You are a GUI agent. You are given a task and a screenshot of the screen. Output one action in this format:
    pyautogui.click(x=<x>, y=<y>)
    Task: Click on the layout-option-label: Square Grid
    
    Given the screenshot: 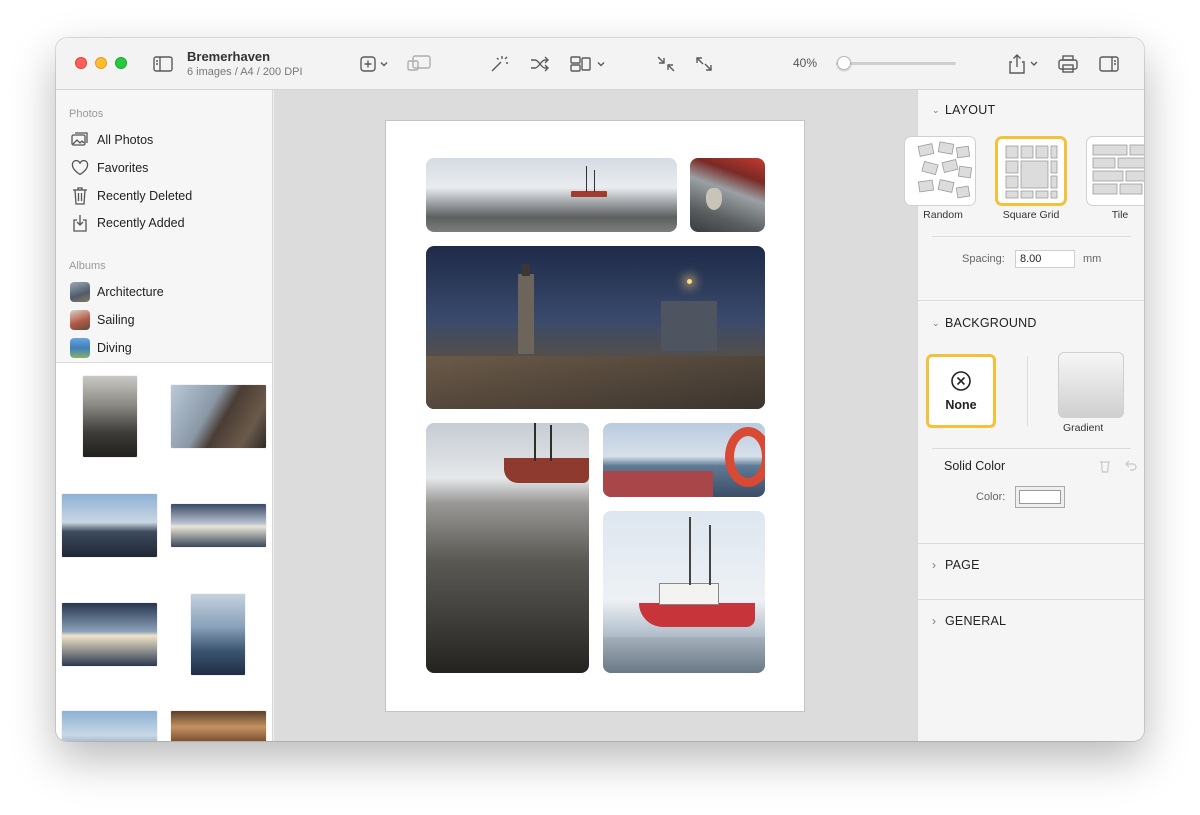 What is the action you would take?
    pyautogui.click(x=1031, y=215)
    